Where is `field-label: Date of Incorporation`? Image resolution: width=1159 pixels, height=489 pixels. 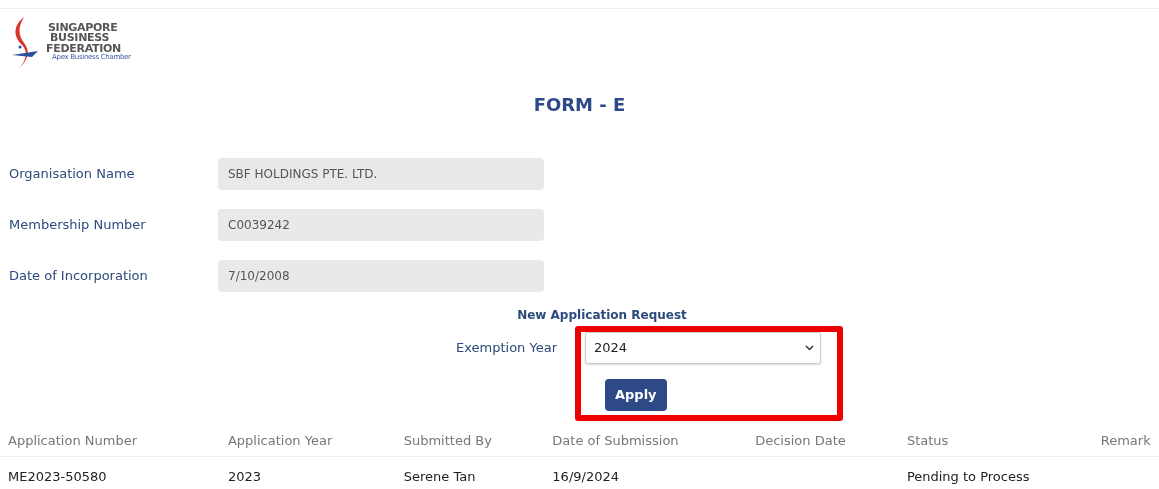
field-label: Date of Incorporation is located at coordinates (79, 275).